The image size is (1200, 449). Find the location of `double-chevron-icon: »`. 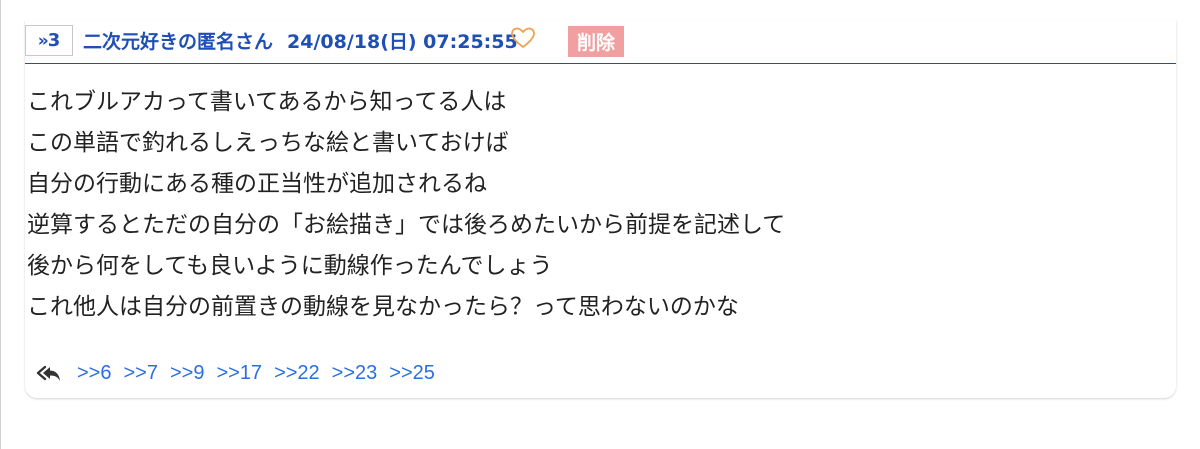

double-chevron-icon: » is located at coordinates (43, 40).